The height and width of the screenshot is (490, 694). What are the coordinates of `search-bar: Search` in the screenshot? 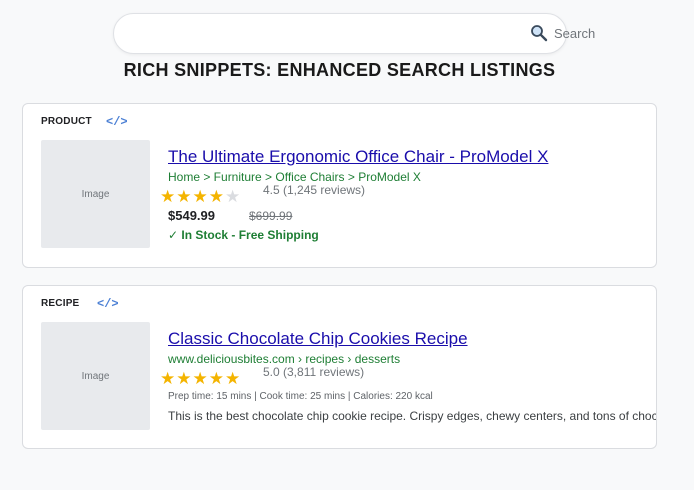 It's located at (354, 33).